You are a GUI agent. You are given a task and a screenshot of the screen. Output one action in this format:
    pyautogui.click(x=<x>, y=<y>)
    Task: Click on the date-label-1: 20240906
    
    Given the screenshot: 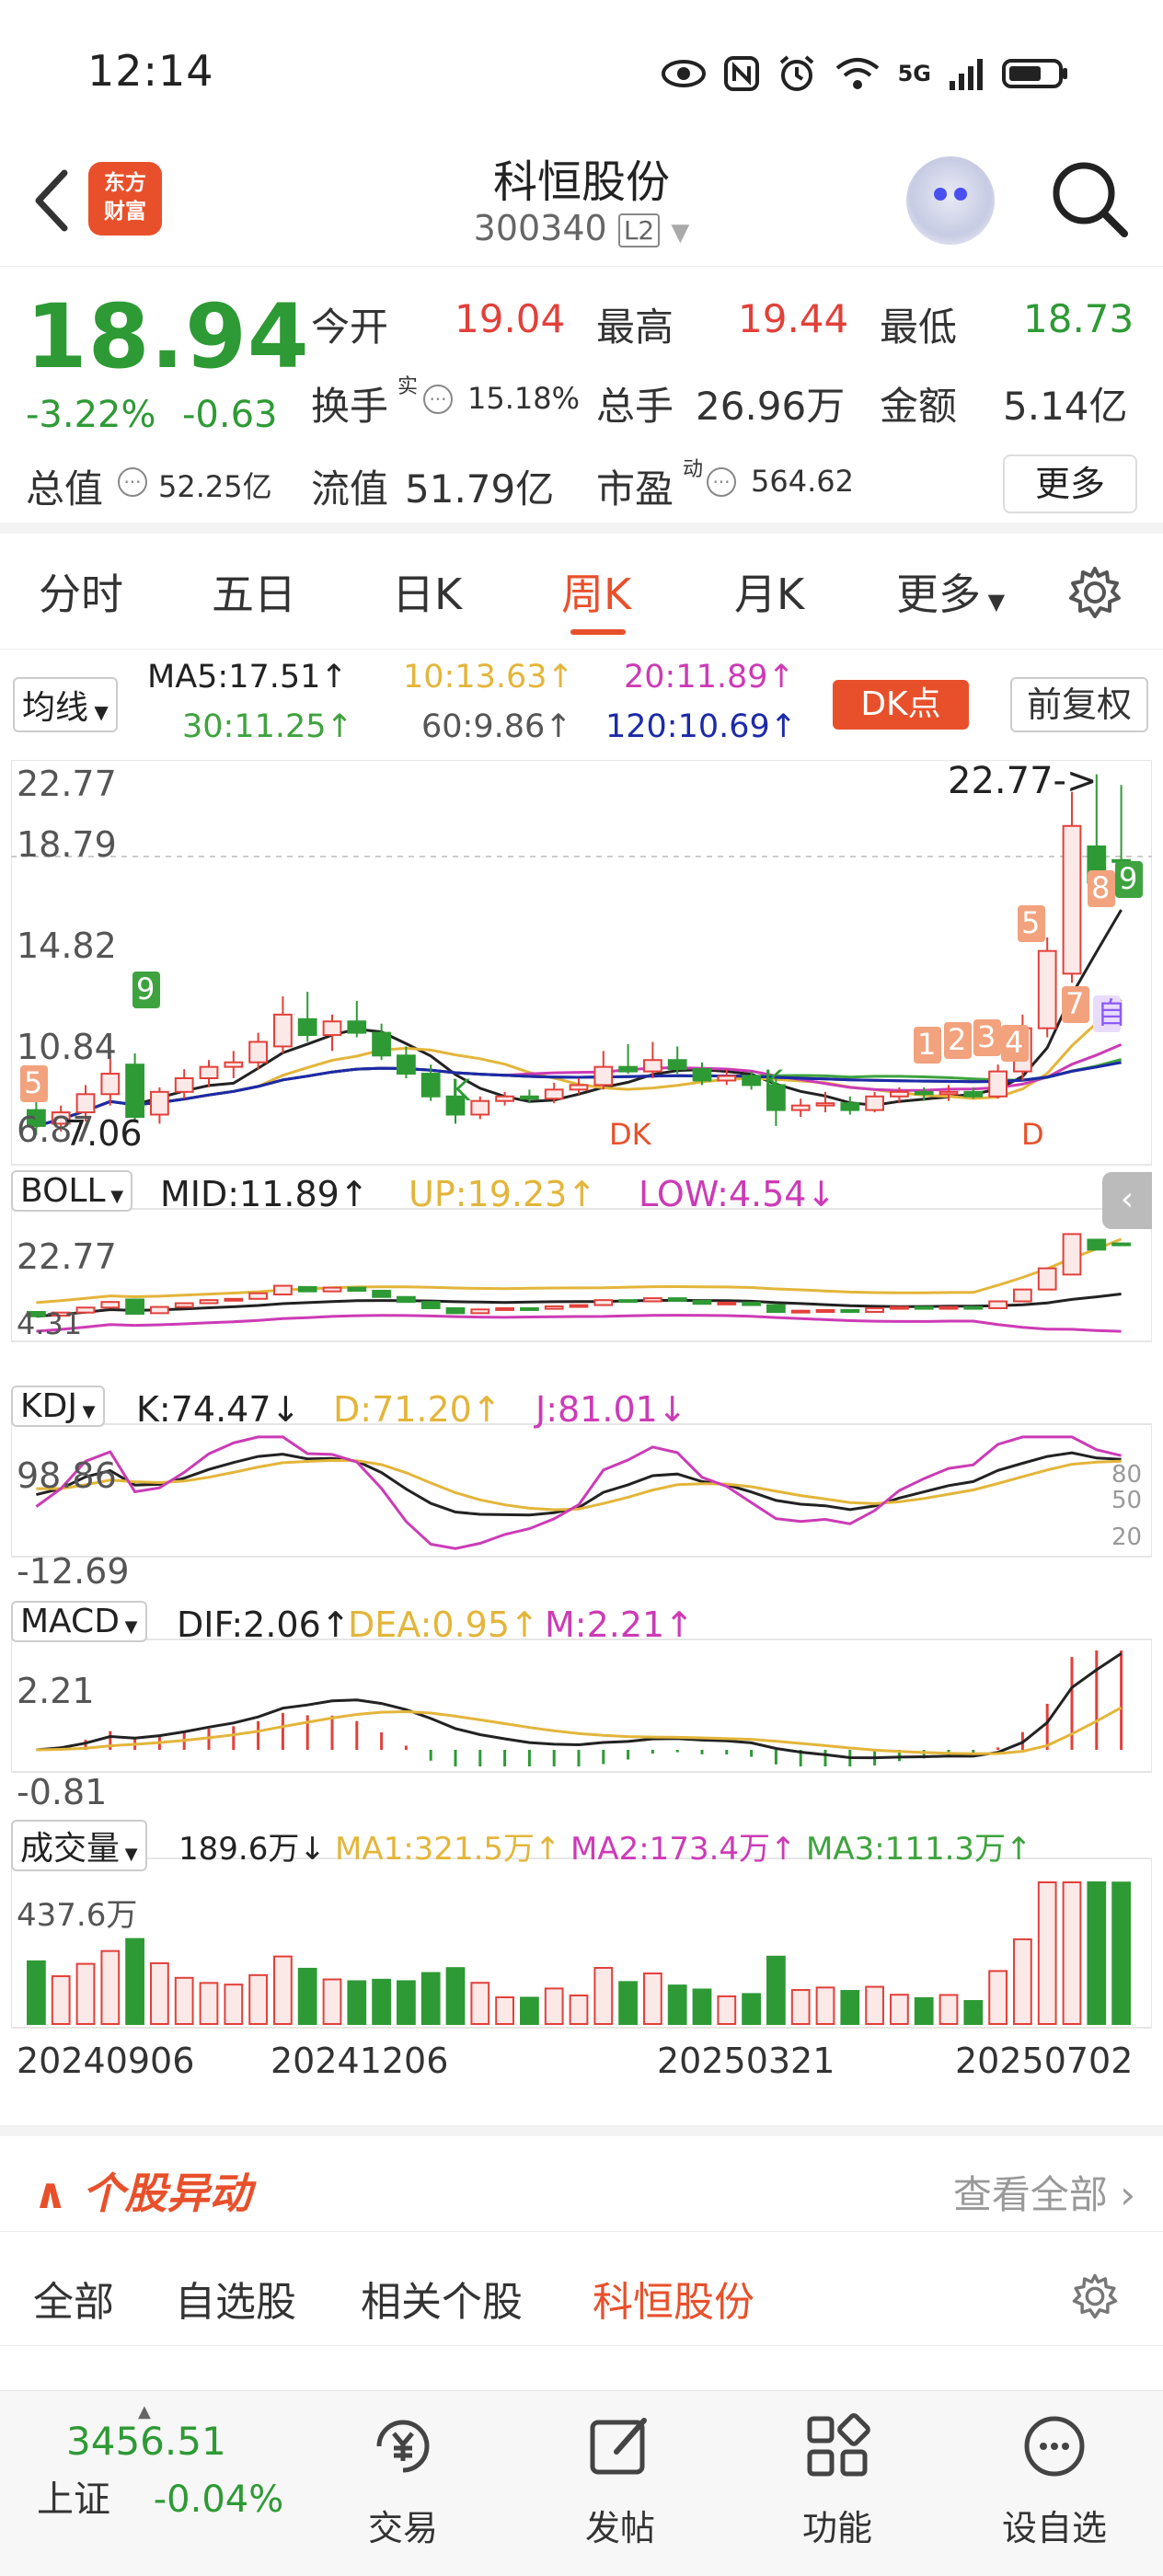 What is the action you would take?
    pyautogui.click(x=106, y=2061)
    